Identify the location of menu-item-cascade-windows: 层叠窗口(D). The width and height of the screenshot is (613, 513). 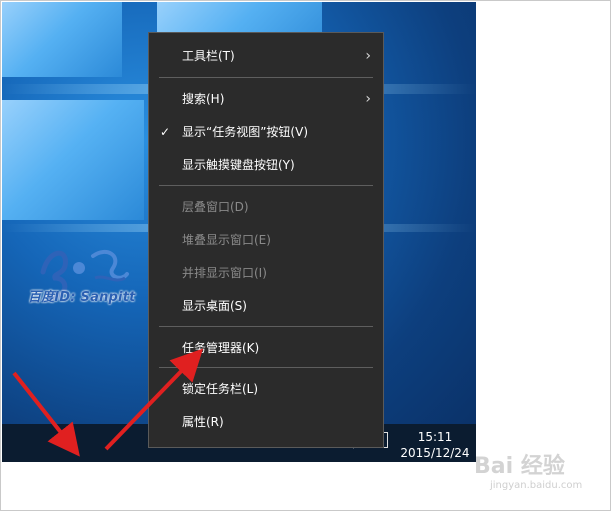
(215, 207).